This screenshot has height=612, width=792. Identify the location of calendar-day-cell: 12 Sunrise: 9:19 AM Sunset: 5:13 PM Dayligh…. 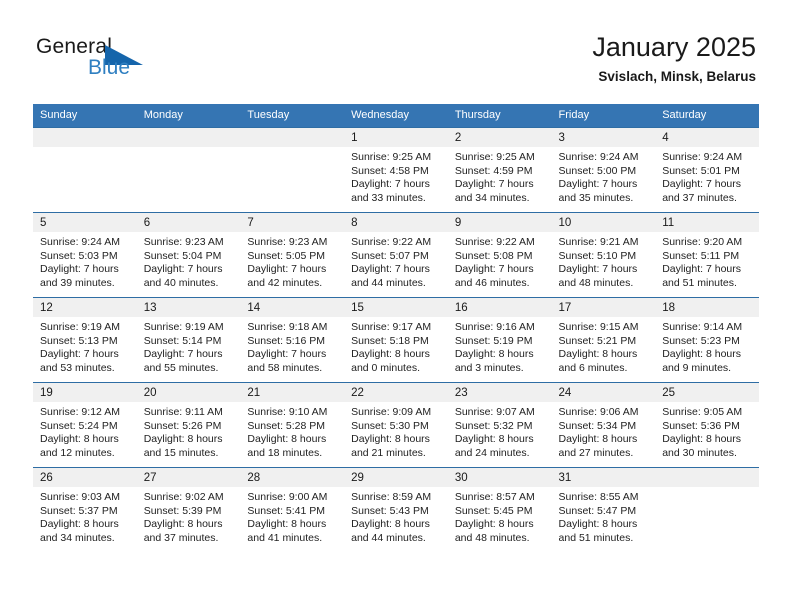
(85, 340).